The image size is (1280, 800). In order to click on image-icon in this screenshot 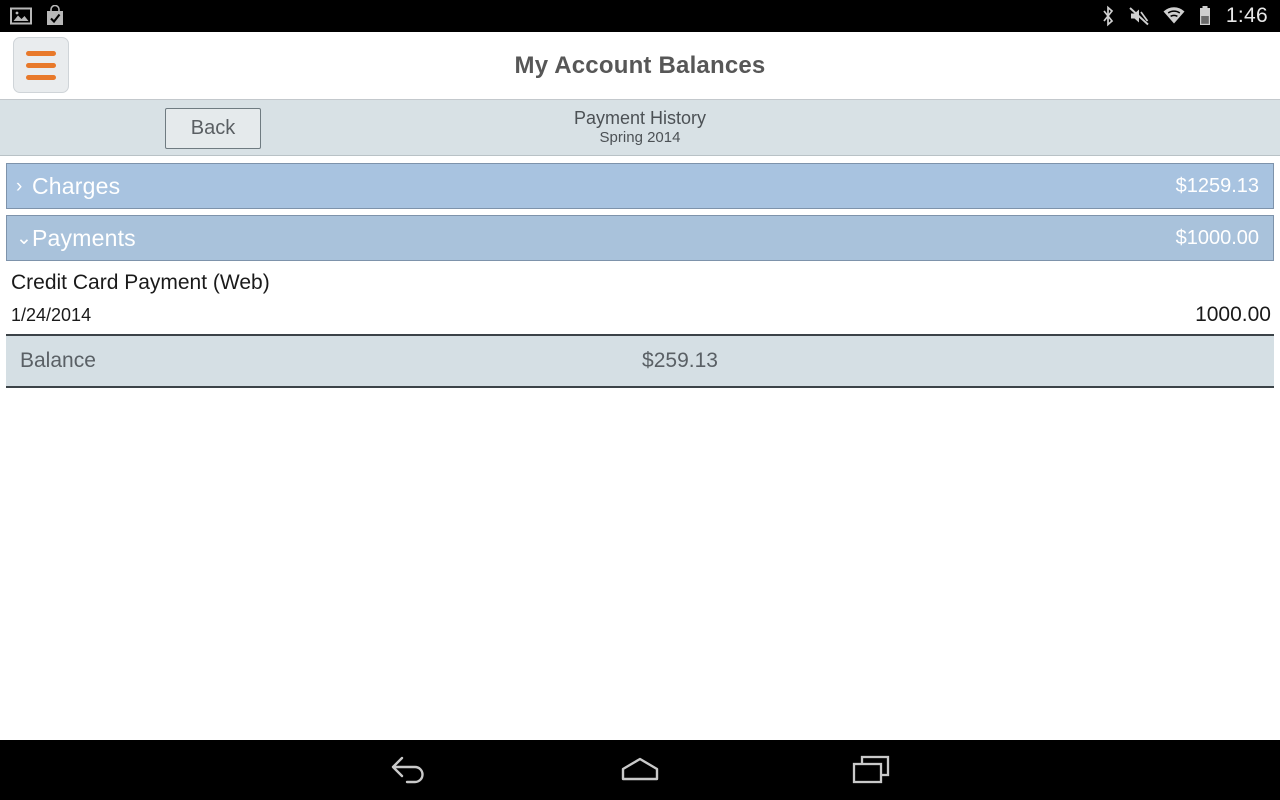, I will do `click(21, 16)`.